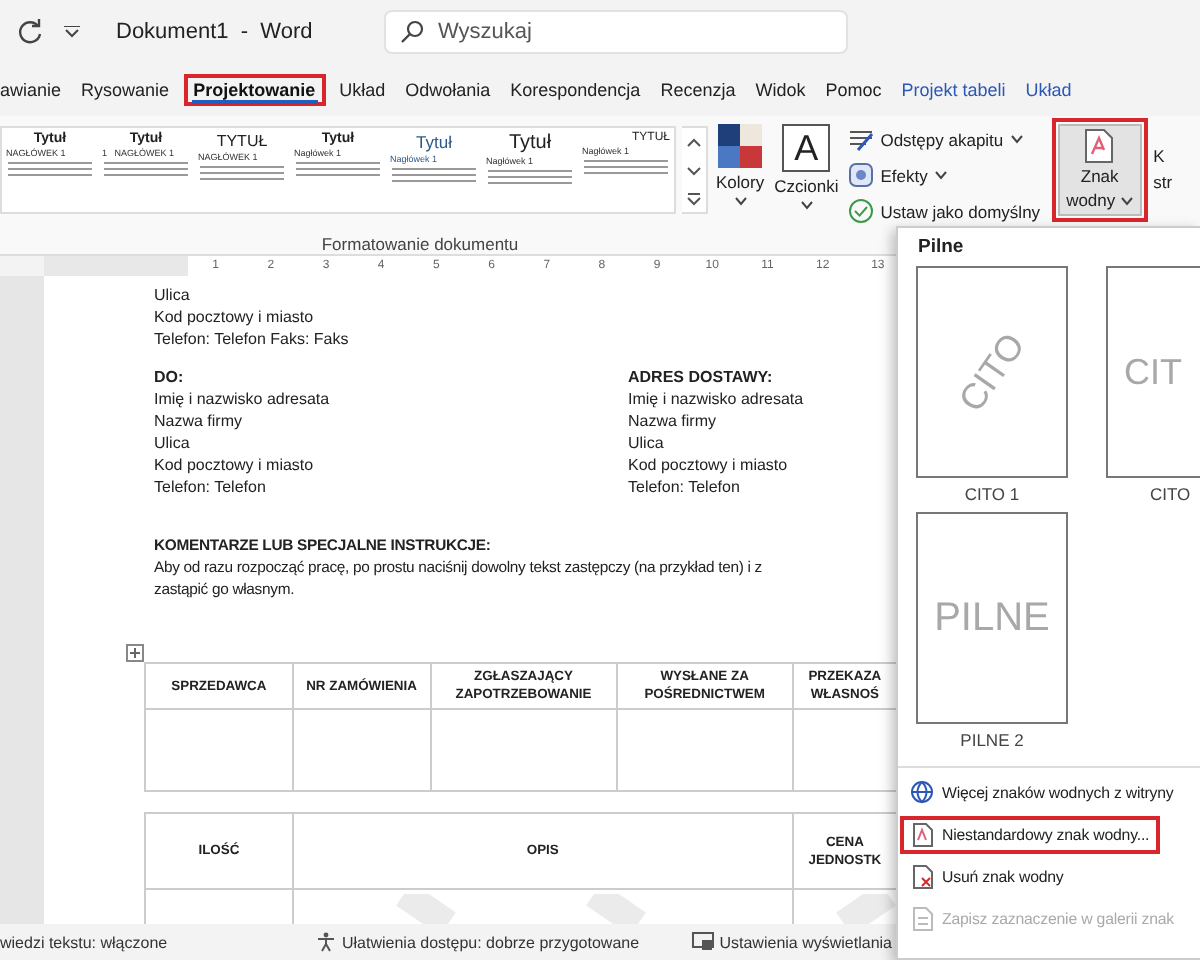 This screenshot has width=1200, height=960. I want to click on accessibility-icon, so click(326, 942).